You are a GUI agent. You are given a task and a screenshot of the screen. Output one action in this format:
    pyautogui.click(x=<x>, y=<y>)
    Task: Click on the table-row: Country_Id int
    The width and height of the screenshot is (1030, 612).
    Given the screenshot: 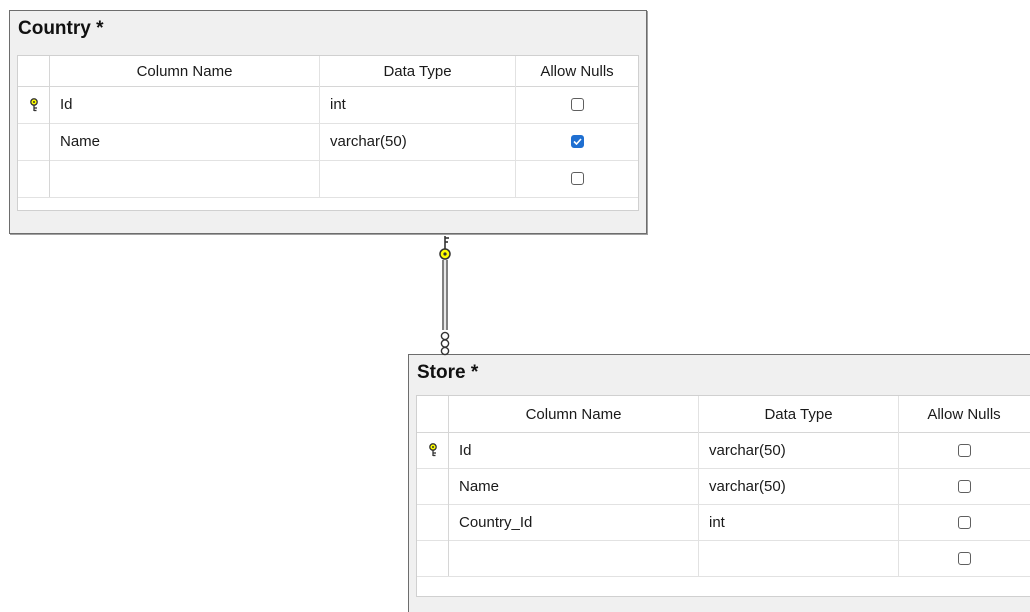 What is the action you would take?
    pyautogui.click(x=723, y=522)
    